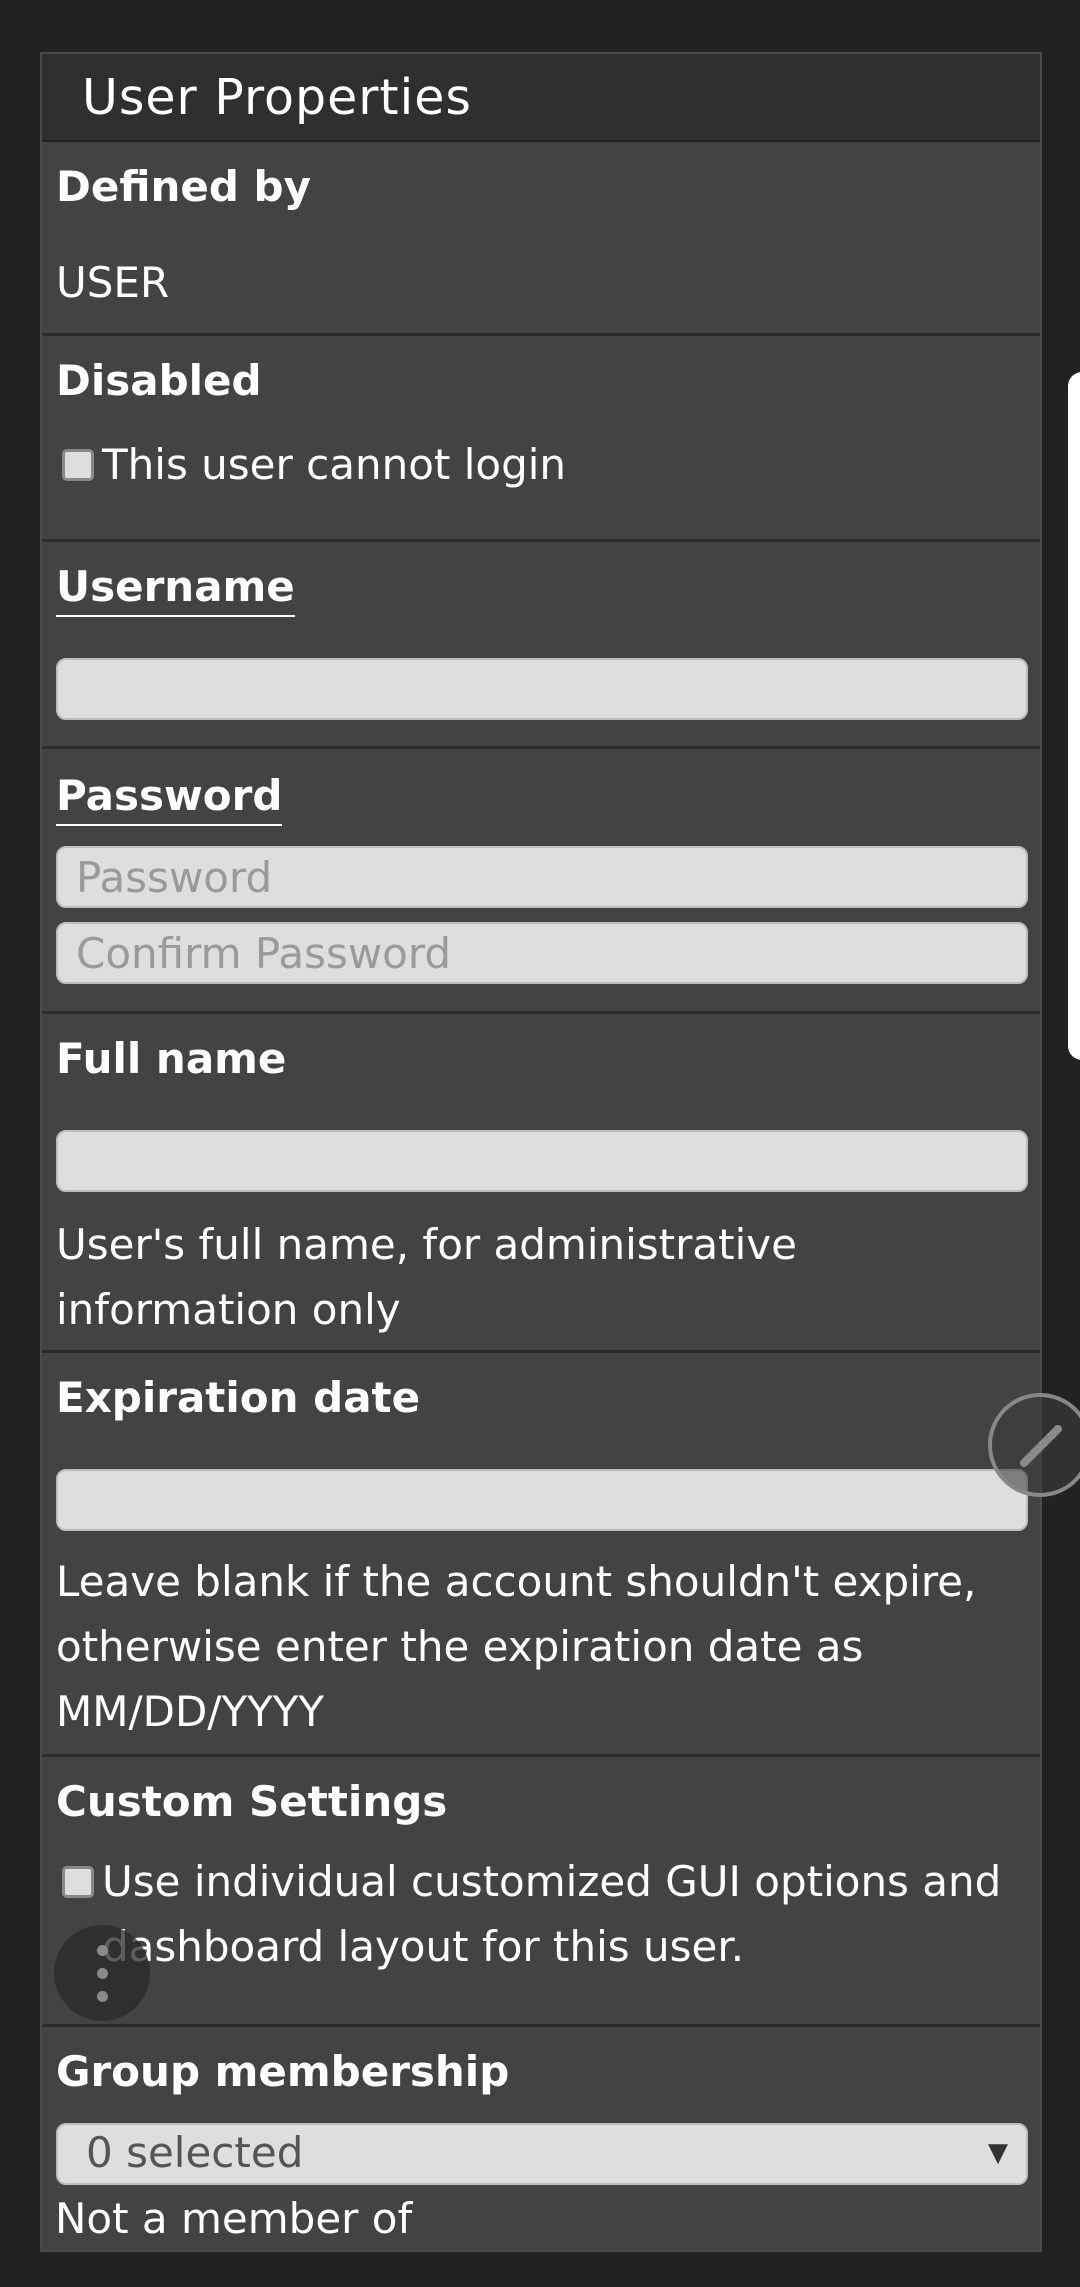  What do you see at coordinates (175, 589) in the screenshot?
I see `username-label: Username` at bounding box center [175, 589].